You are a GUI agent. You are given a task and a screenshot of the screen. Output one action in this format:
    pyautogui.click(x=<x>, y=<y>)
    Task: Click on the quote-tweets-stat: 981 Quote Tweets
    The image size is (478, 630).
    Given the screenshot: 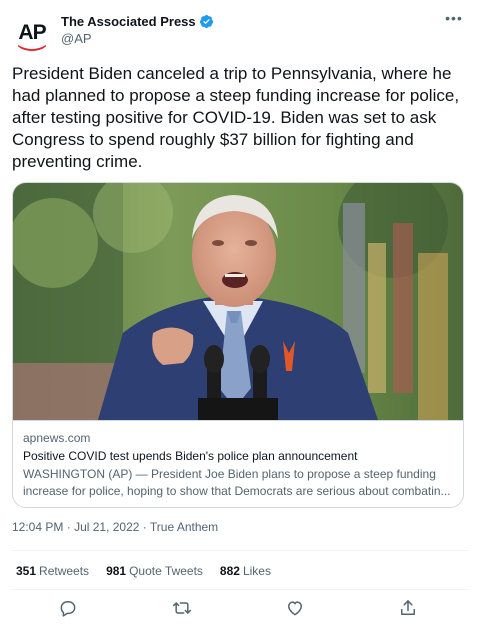 What is the action you would take?
    pyautogui.click(x=154, y=571)
    